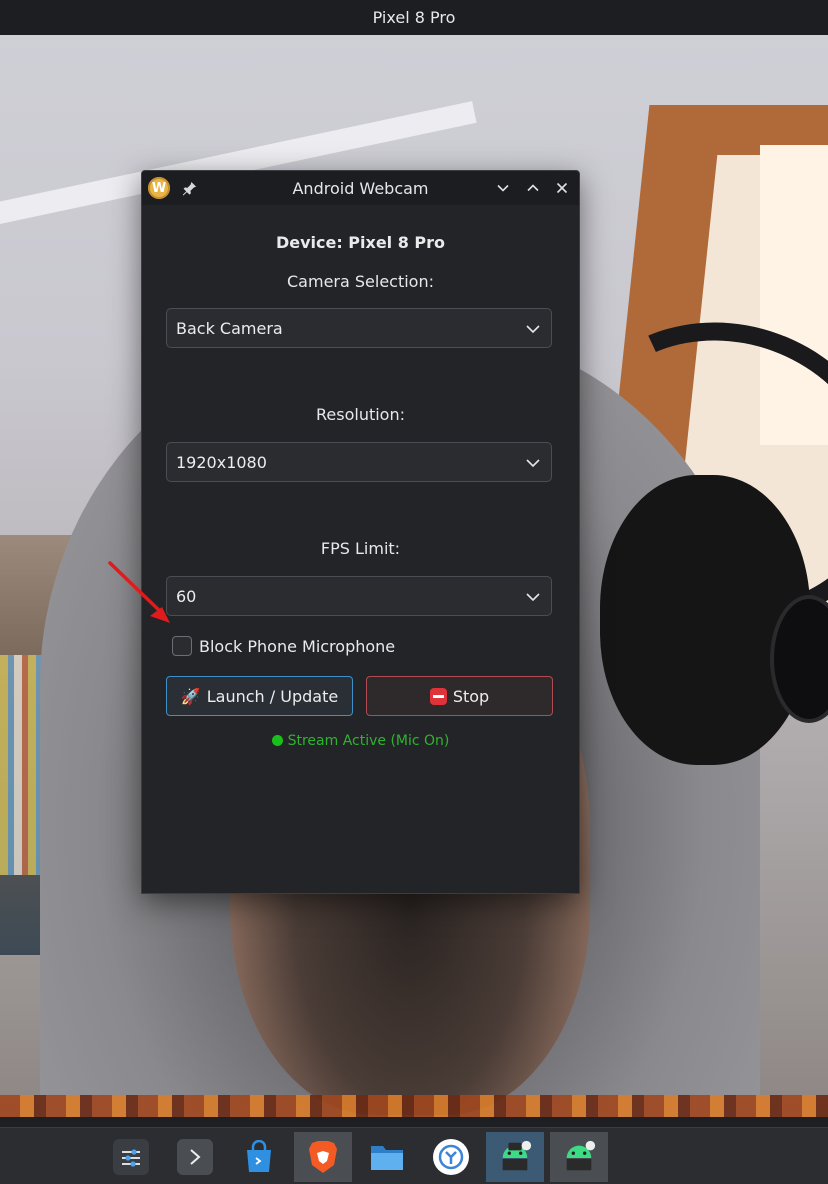 The image size is (828, 1184). Describe the element at coordinates (139, 592) in the screenshot. I see `annotation-arrow-icon` at that location.